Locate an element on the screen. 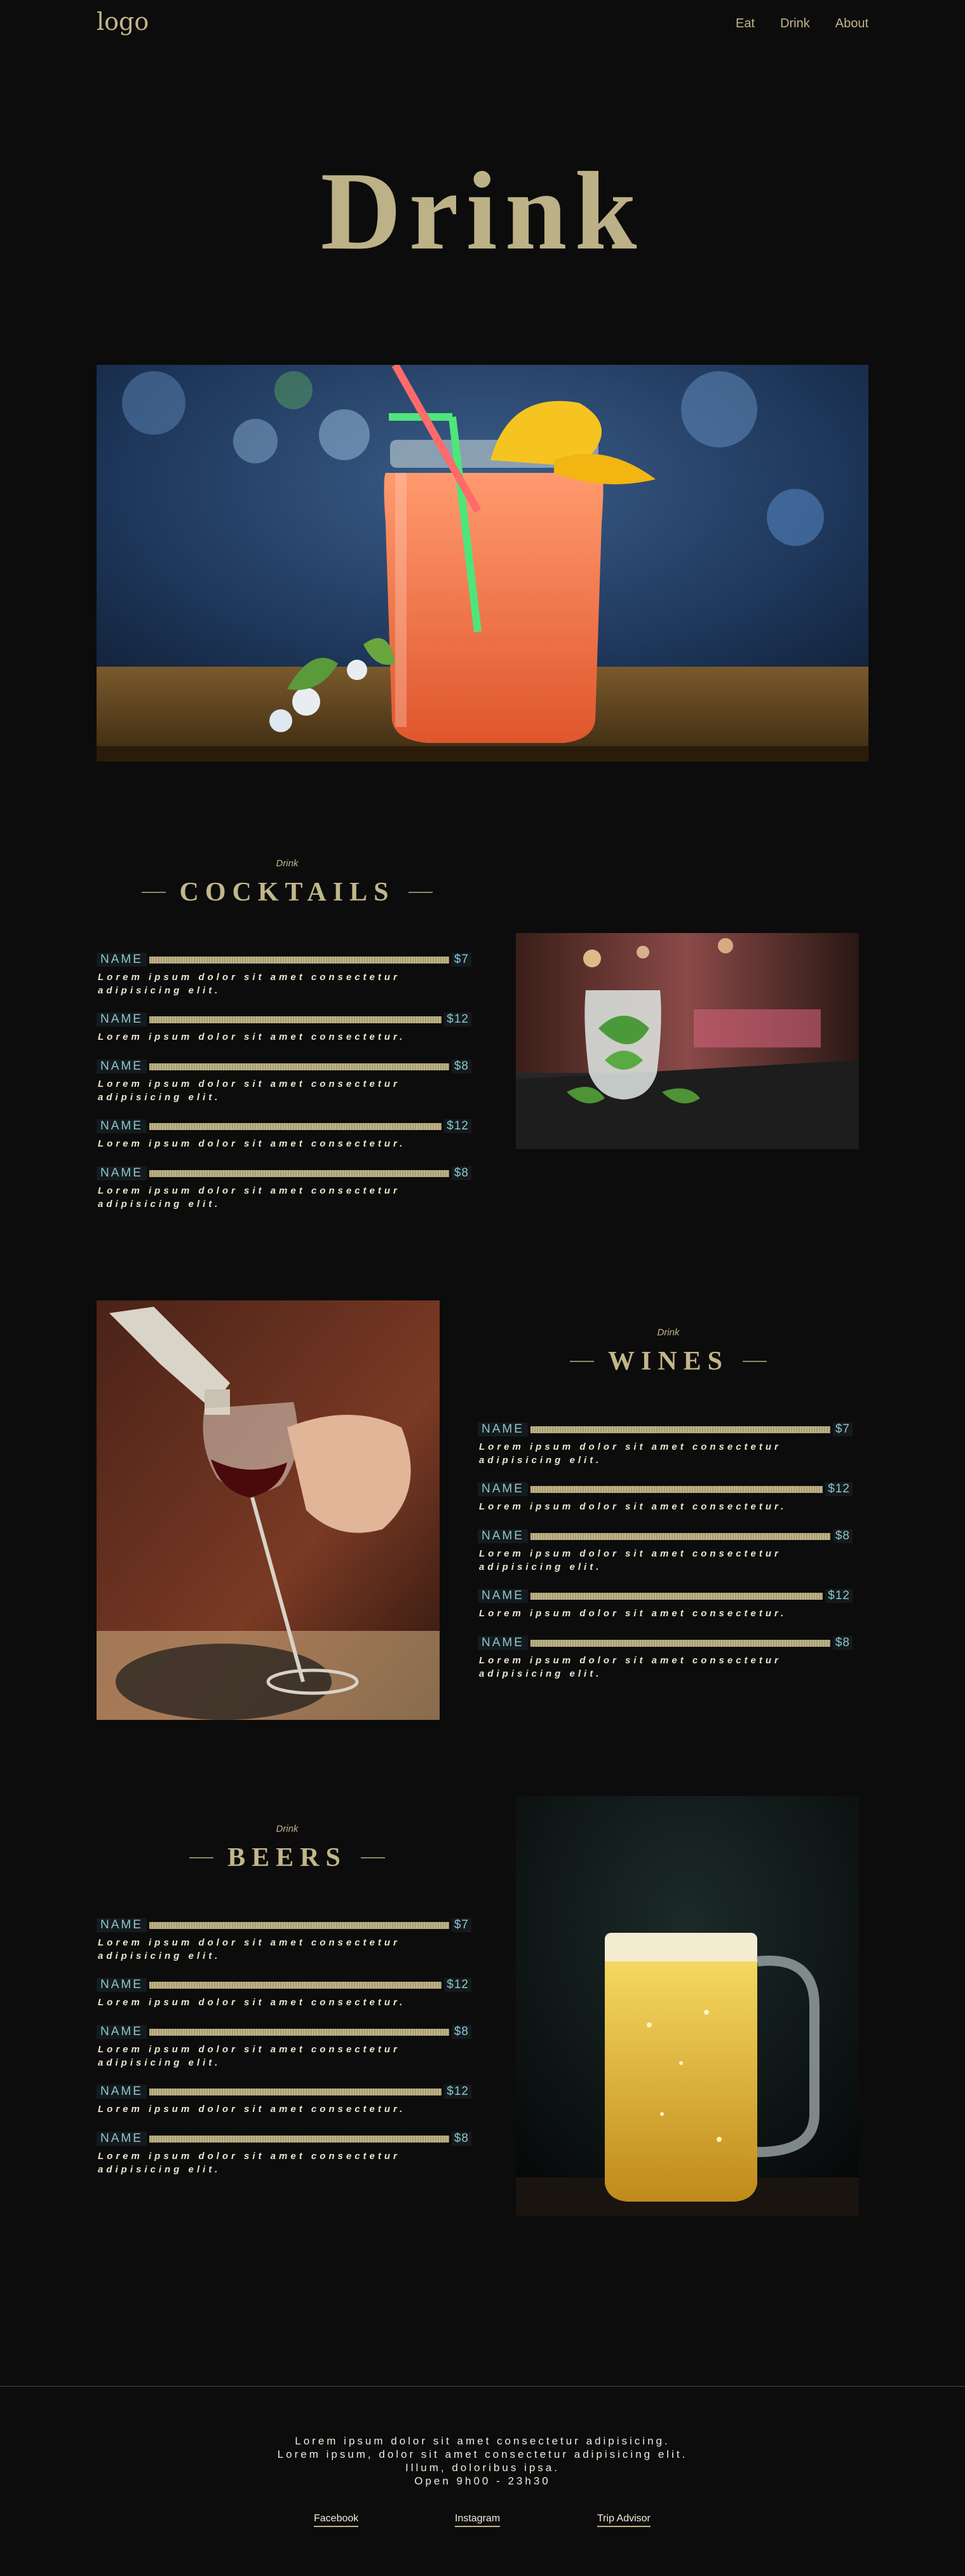  section-title: WINES is located at coordinates (668, 1361).